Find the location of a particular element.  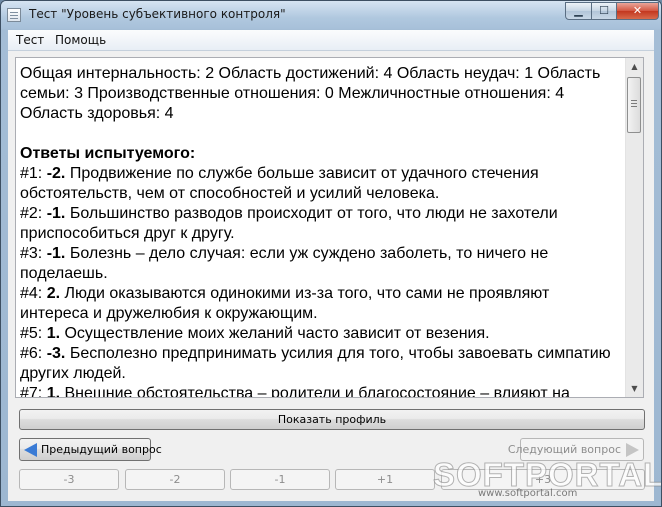

menu-item-test: Тест is located at coordinates (30, 40).